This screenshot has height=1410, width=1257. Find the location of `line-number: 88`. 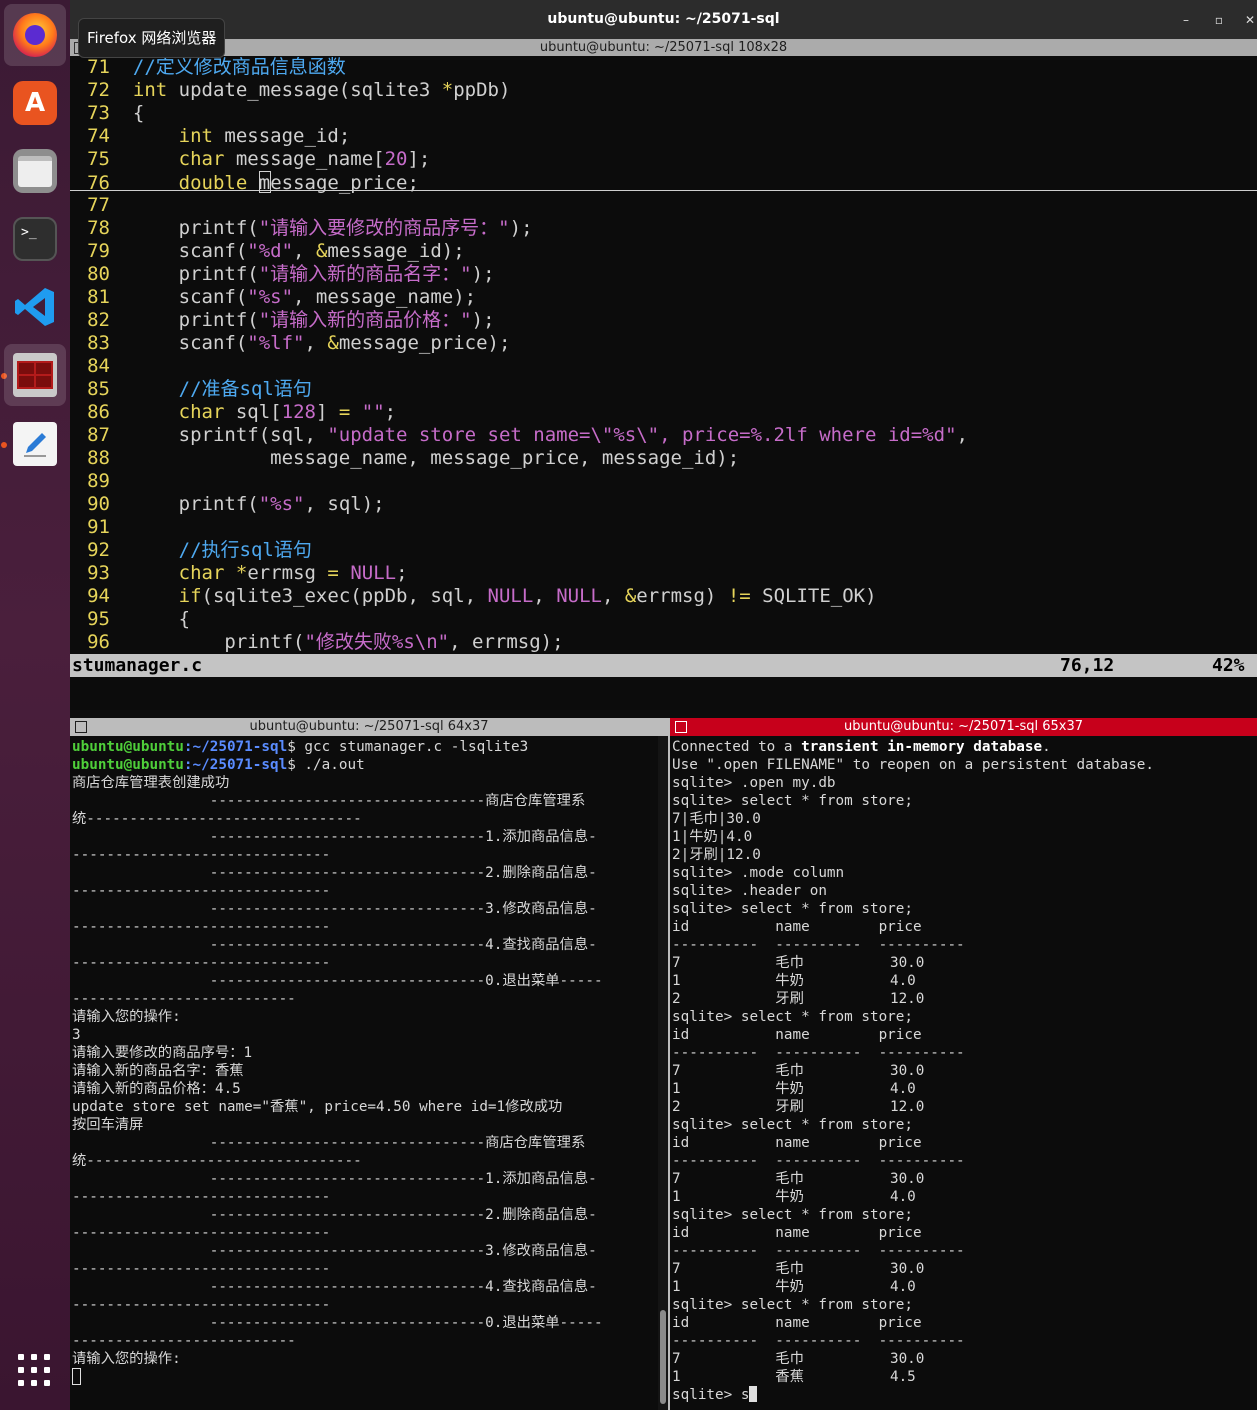

line-number: 88 is located at coordinates (98, 458).